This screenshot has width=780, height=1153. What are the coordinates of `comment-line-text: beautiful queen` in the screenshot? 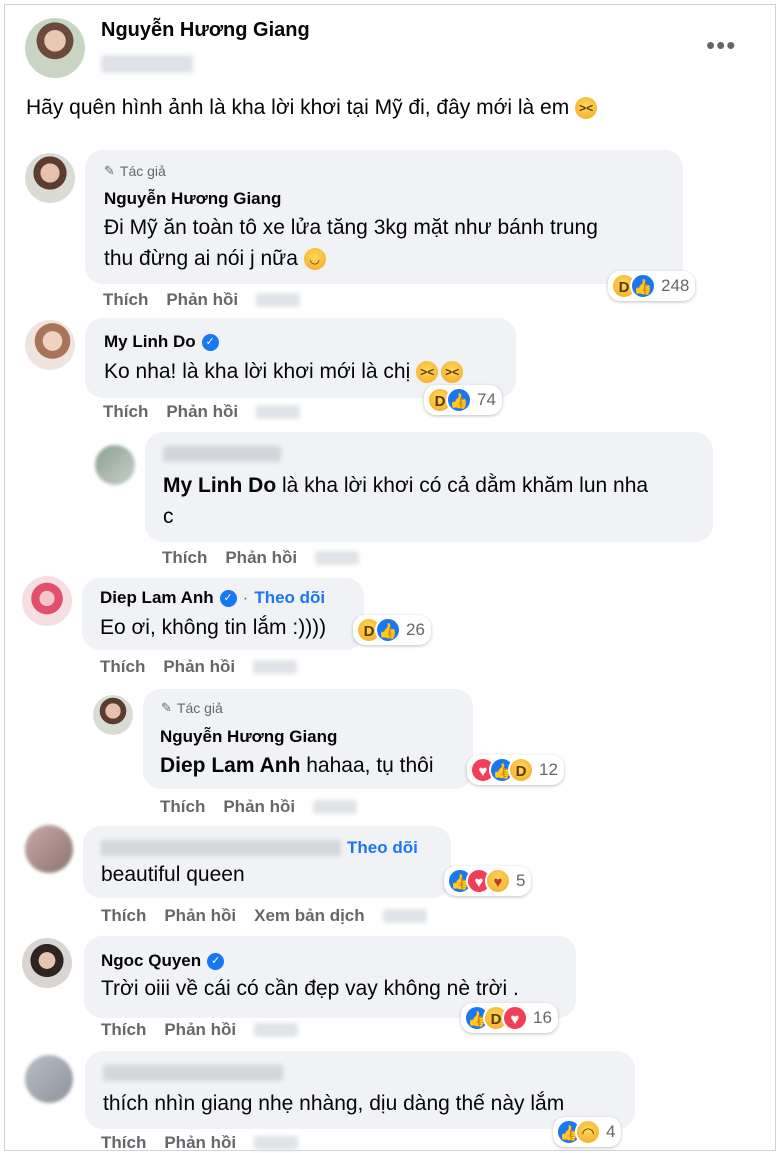 It's located at (173, 874).